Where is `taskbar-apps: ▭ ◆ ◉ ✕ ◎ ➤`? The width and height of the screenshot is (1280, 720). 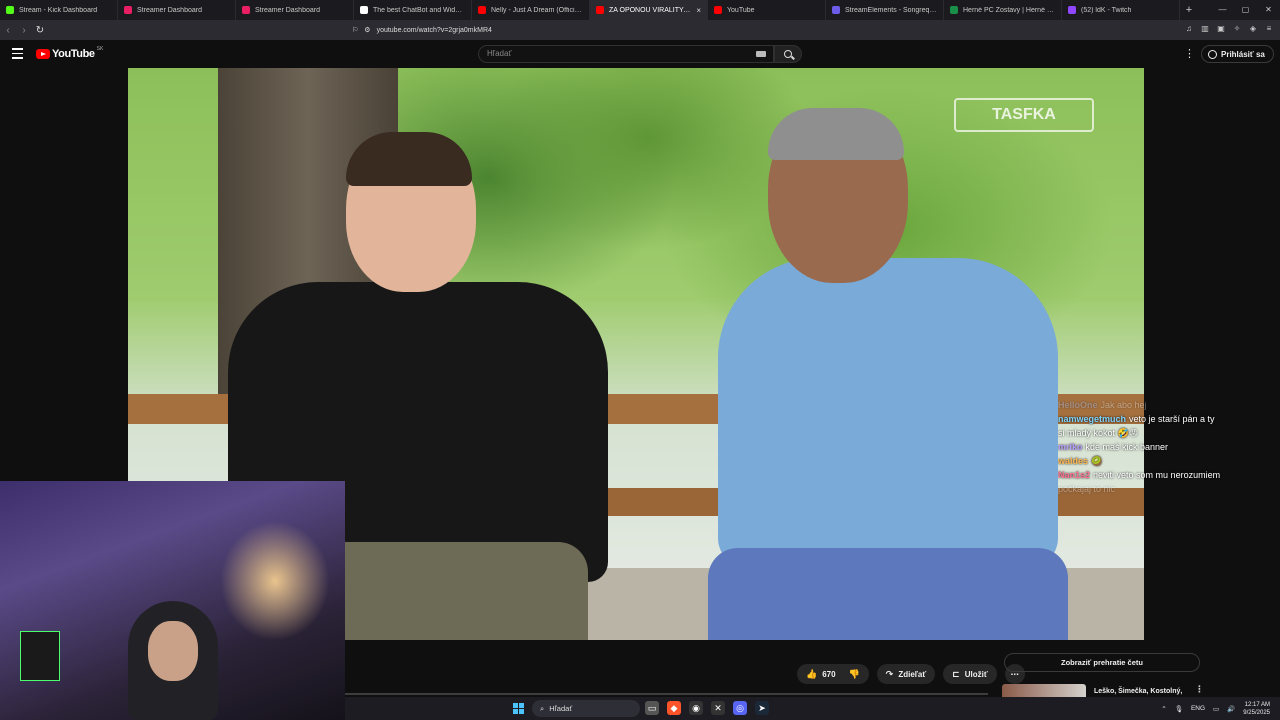
taskbar-apps: ▭ ◆ ◉ ✕ ◎ ➤ is located at coordinates (707, 708).